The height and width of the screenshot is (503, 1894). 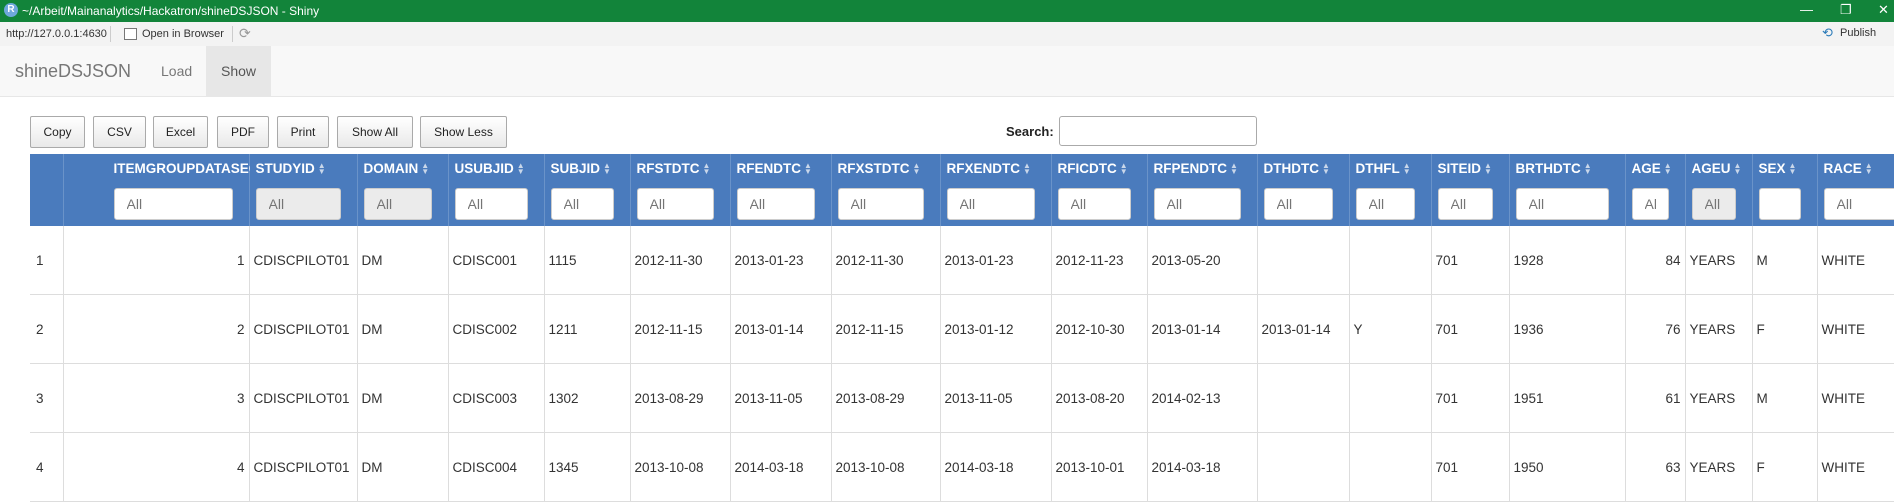 I want to click on column-header: AGE ▲ ▼, so click(x=1655, y=168).